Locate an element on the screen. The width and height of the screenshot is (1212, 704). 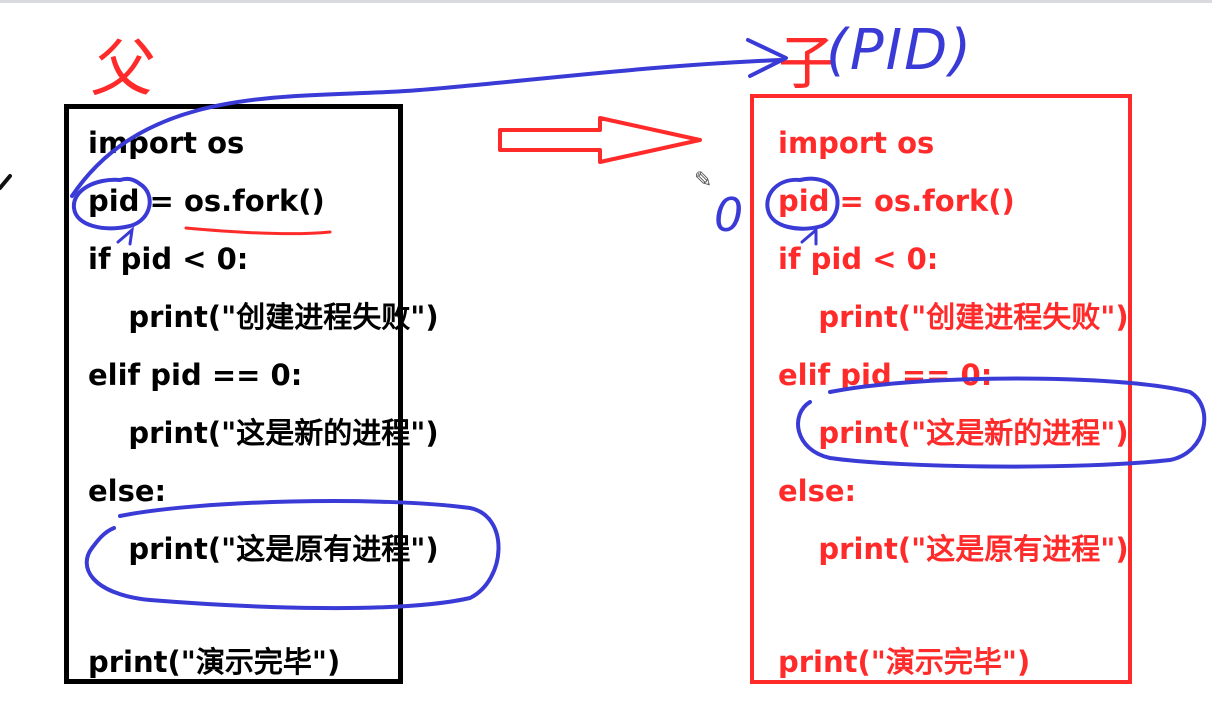
pencil-icon: ✎ is located at coordinates (703, 180).